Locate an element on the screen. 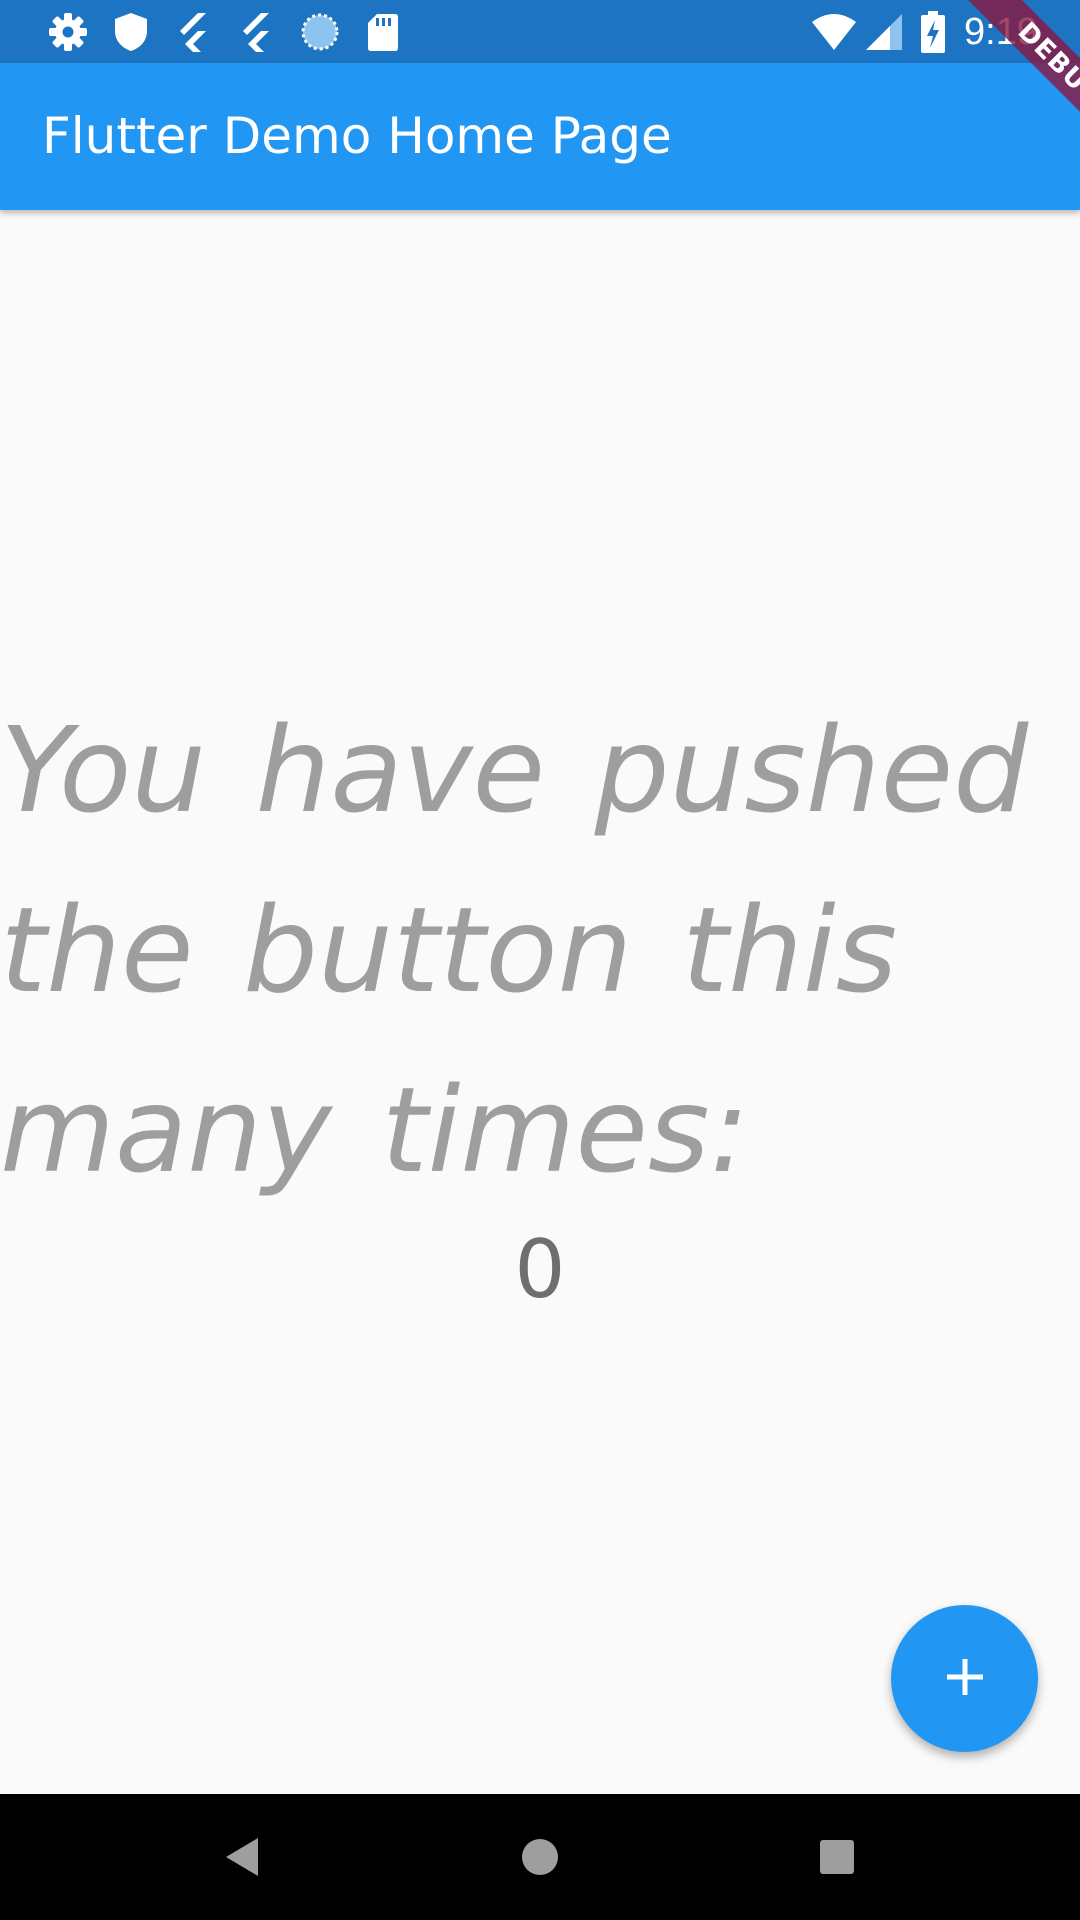 This screenshot has height=1920, width=1080. wifi-icon is located at coordinates (834, 32).